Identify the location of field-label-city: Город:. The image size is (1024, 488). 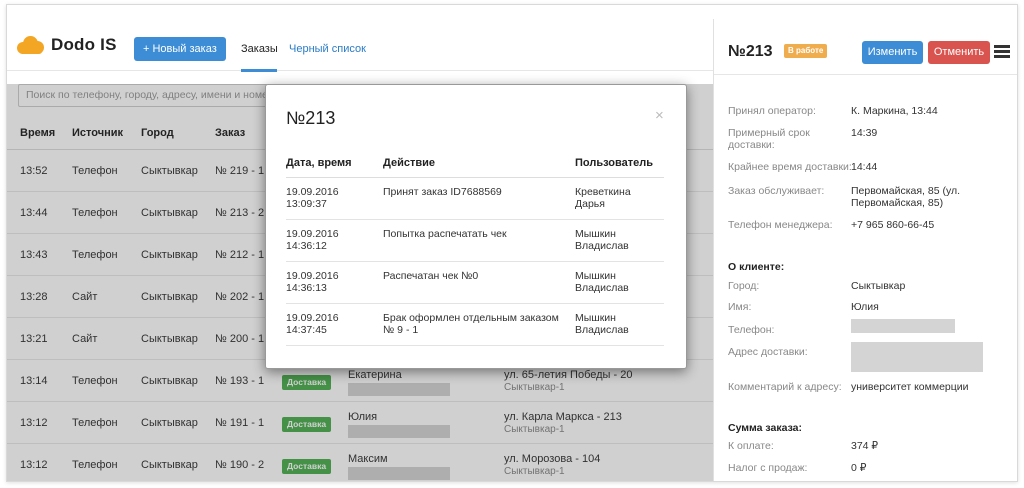
(744, 286).